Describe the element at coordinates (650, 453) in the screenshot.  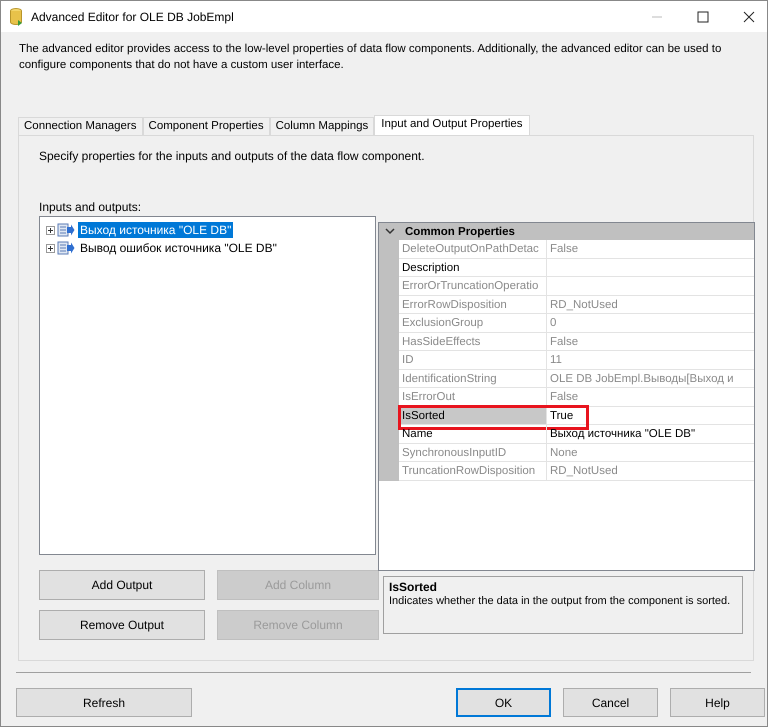
I see `property-value: None` at that location.